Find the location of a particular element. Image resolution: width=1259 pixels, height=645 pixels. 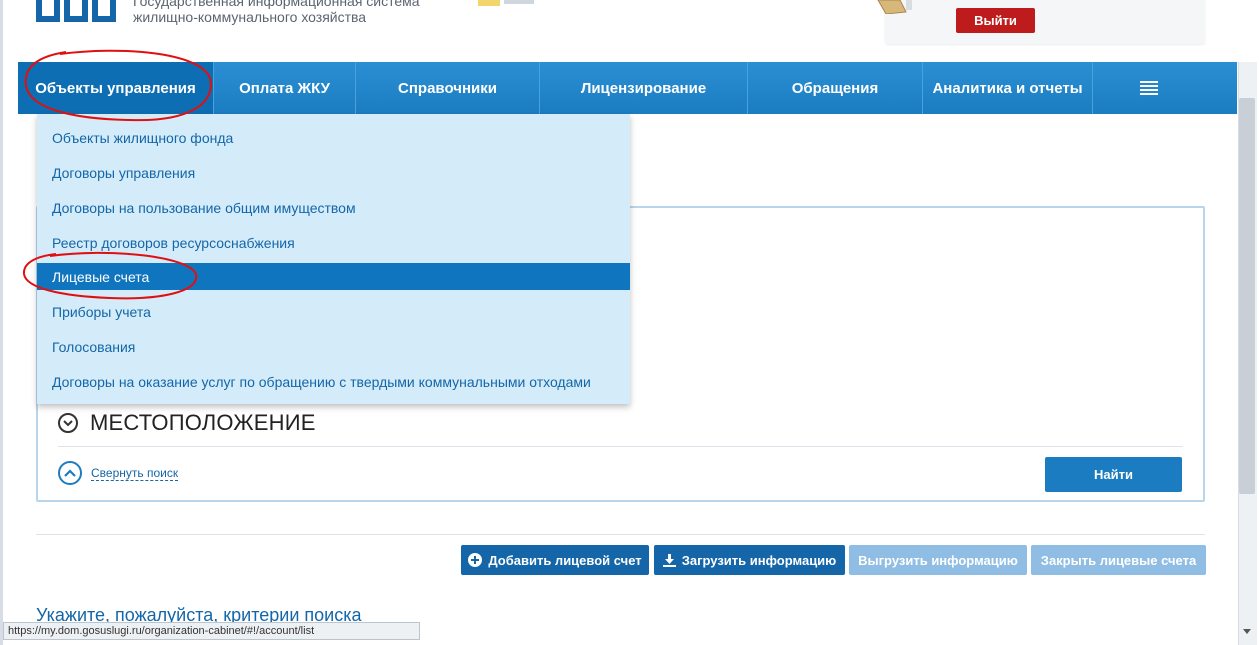

gis-zhkh-logo is located at coordinates (77, 11).